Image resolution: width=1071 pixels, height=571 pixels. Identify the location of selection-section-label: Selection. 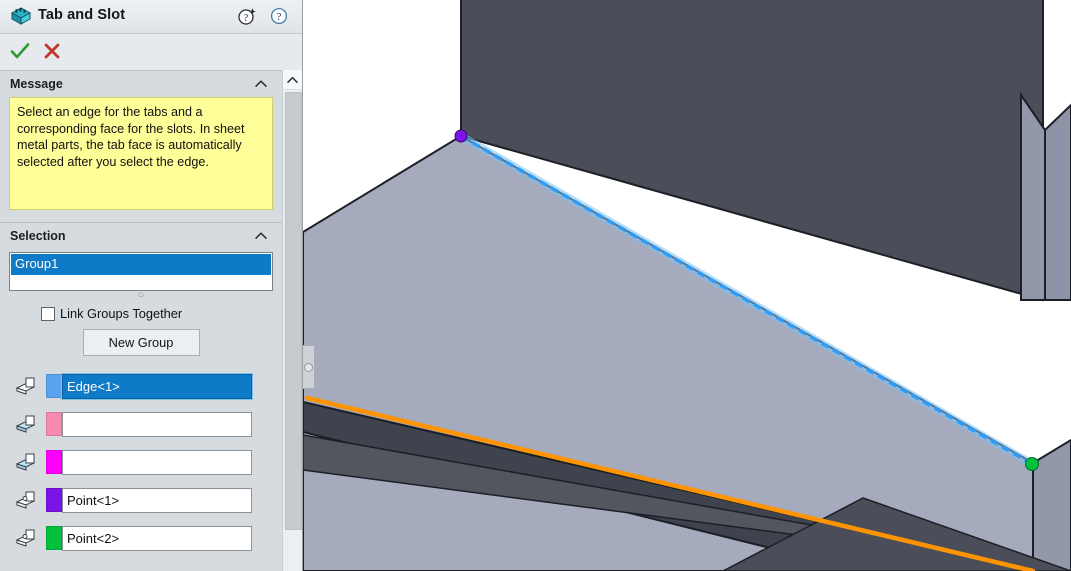
(38, 236).